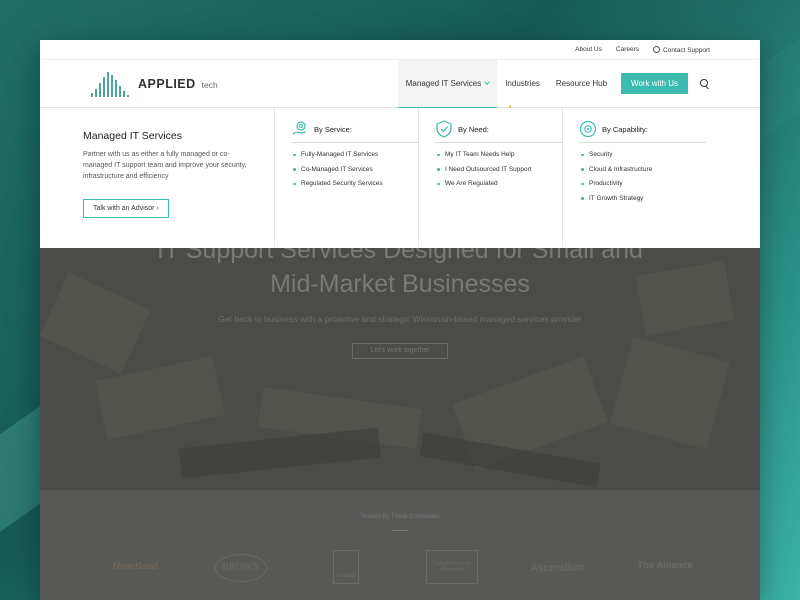  What do you see at coordinates (686, 50) in the screenshot?
I see `contact-support-label: Contact Support` at bounding box center [686, 50].